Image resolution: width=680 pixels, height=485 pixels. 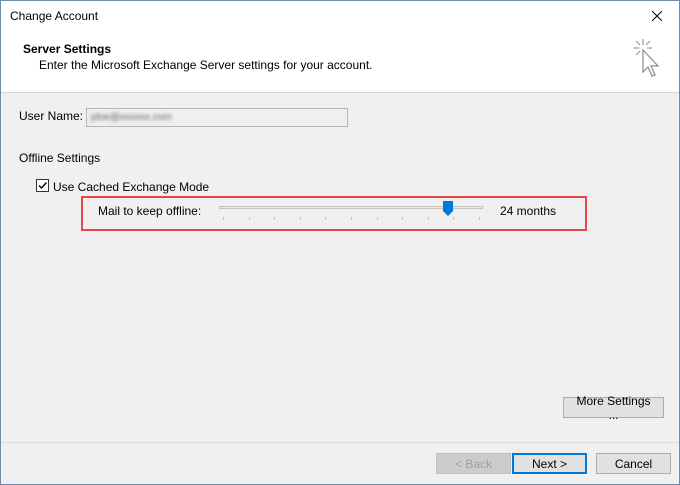 What do you see at coordinates (633, 463) in the screenshot?
I see `cancel-button: Cancel` at bounding box center [633, 463].